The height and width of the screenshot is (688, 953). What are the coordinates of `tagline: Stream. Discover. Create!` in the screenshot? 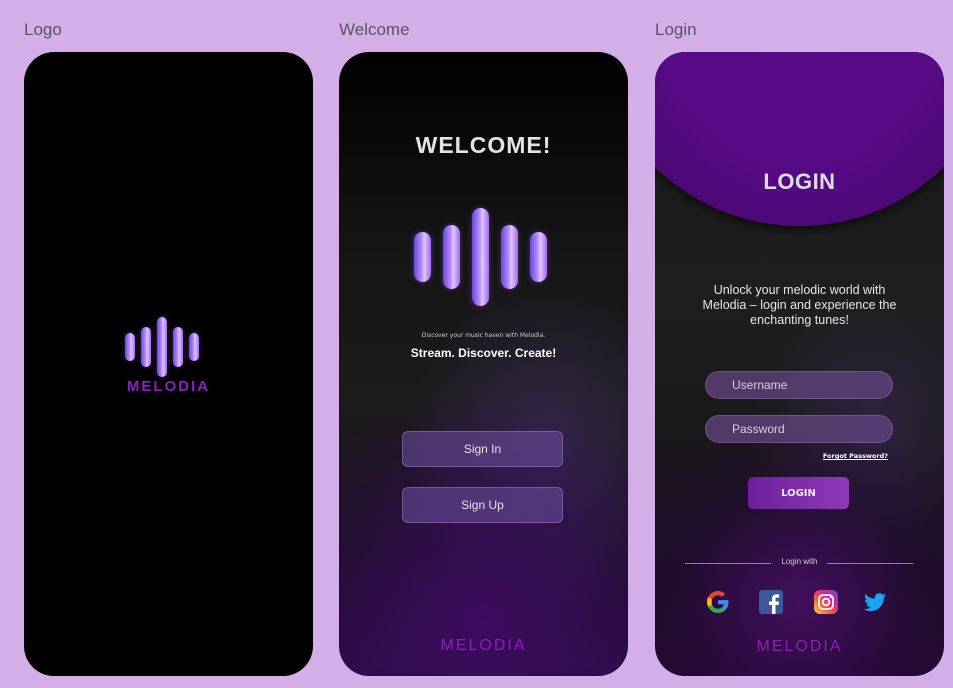 It's located at (483, 353).